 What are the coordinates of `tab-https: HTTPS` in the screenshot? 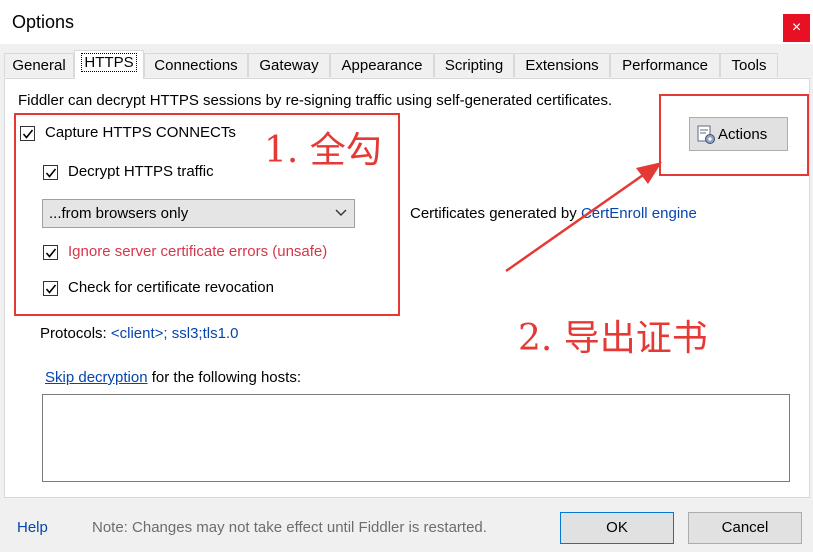 It's located at (109, 64).